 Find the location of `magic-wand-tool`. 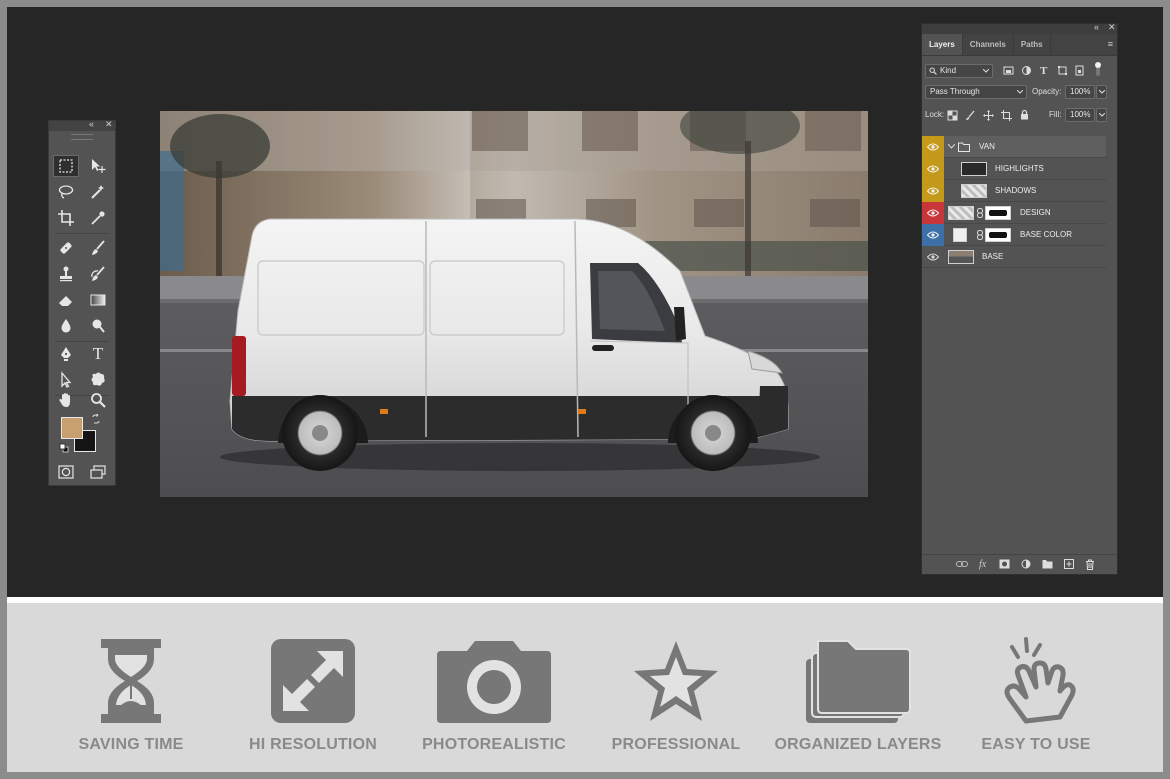

magic-wand-tool is located at coordinates (98, 192).